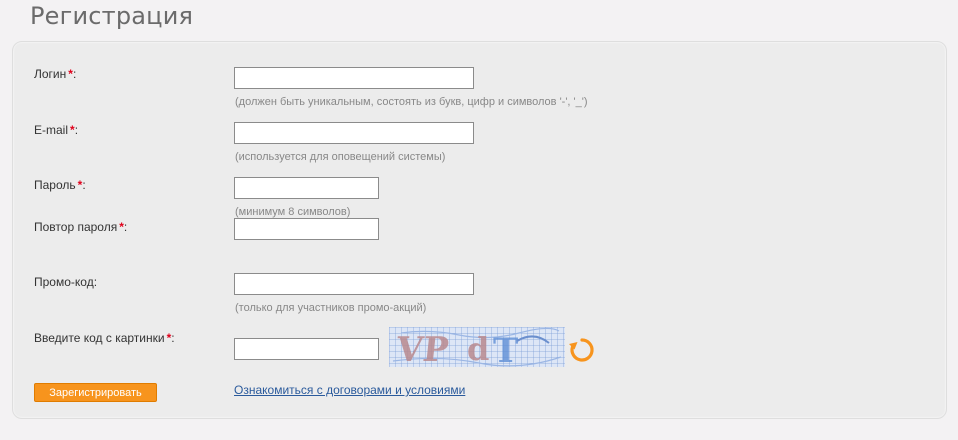 The height and width of the screenshot is (440, 958). I want to click on svg-text: T, so click(505, 349).